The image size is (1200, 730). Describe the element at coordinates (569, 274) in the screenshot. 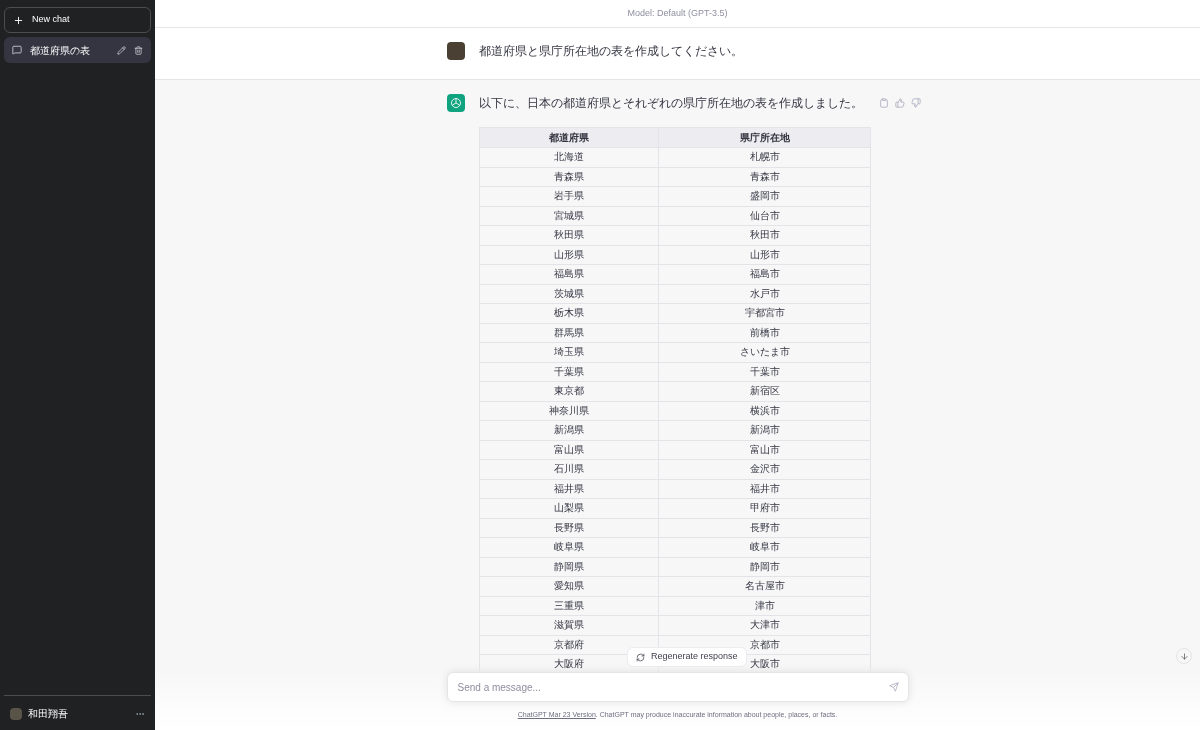

I see `table-cell: 福島県` at that location.